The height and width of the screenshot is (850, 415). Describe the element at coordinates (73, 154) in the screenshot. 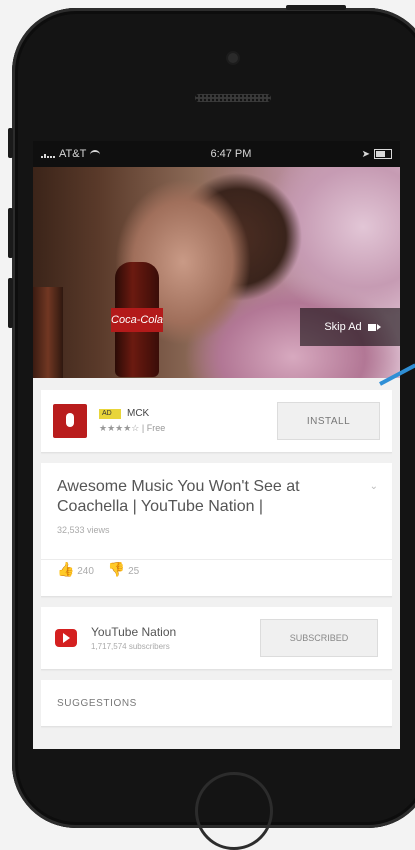

I see `carrier-label: AT&T` at that location.